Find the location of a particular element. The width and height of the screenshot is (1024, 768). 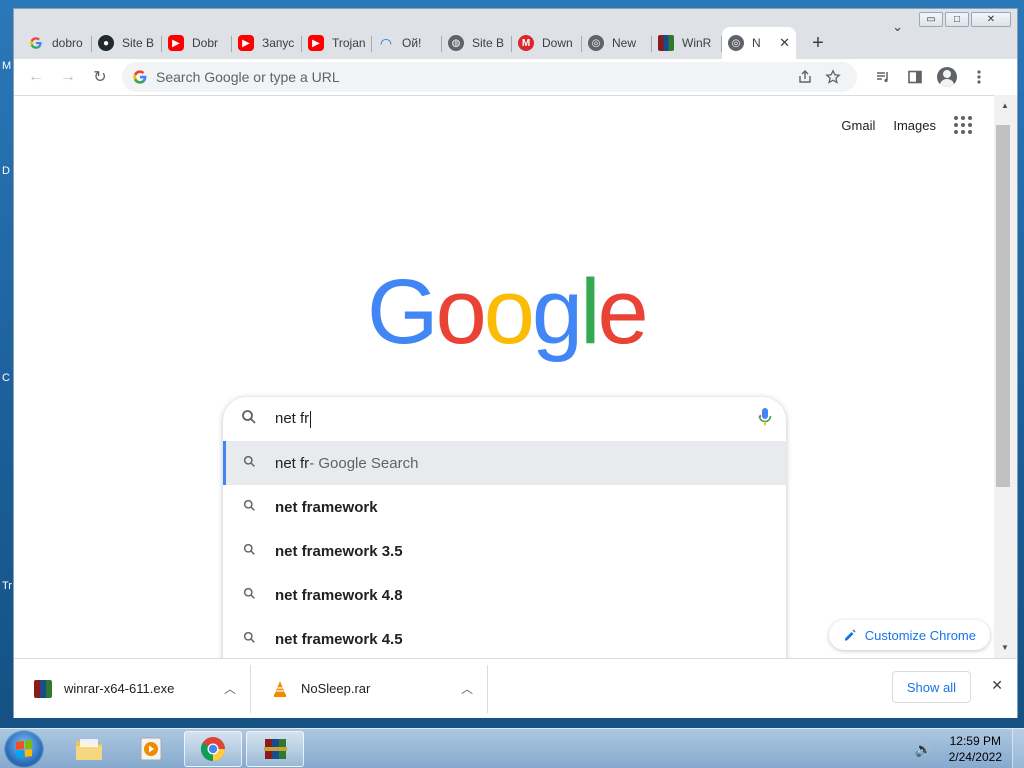

vlc-icon is located at coordinates (280, 689).